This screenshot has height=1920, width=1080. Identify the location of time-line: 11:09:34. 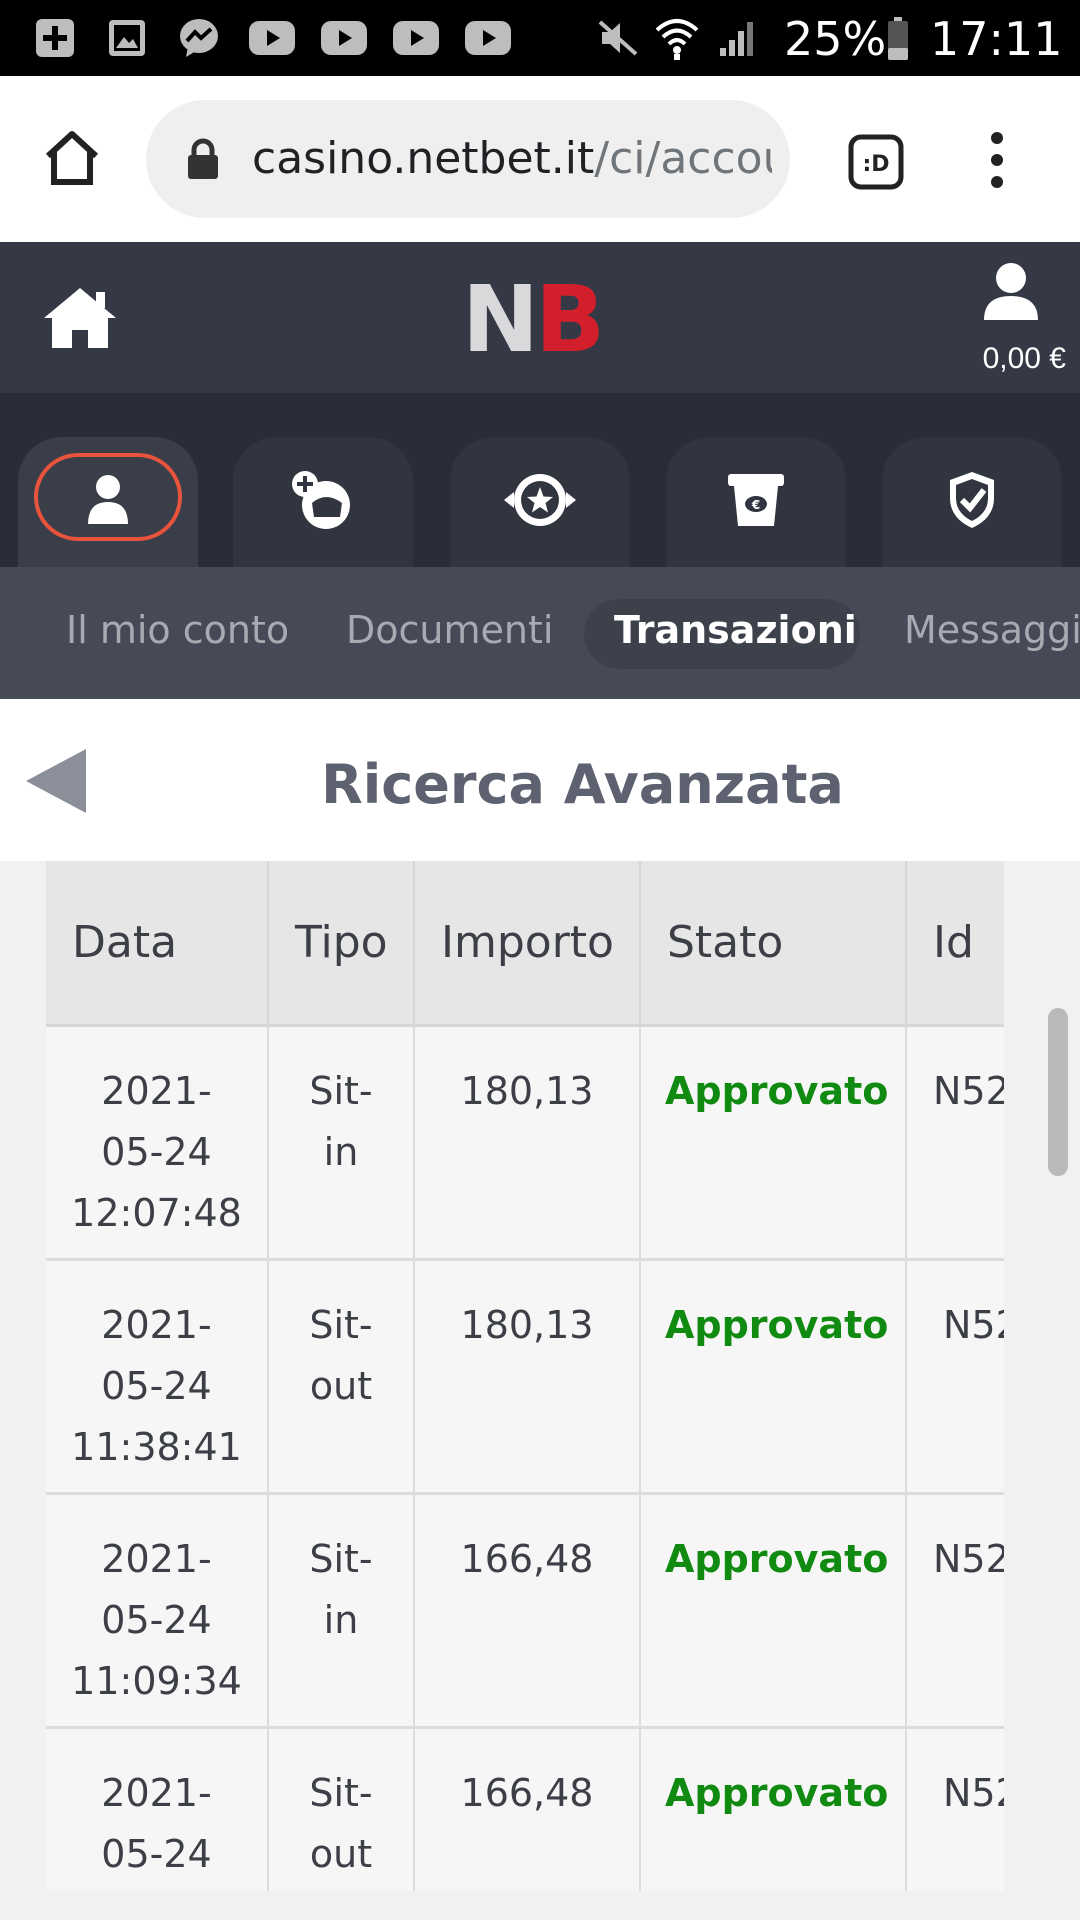
(156, 1680).